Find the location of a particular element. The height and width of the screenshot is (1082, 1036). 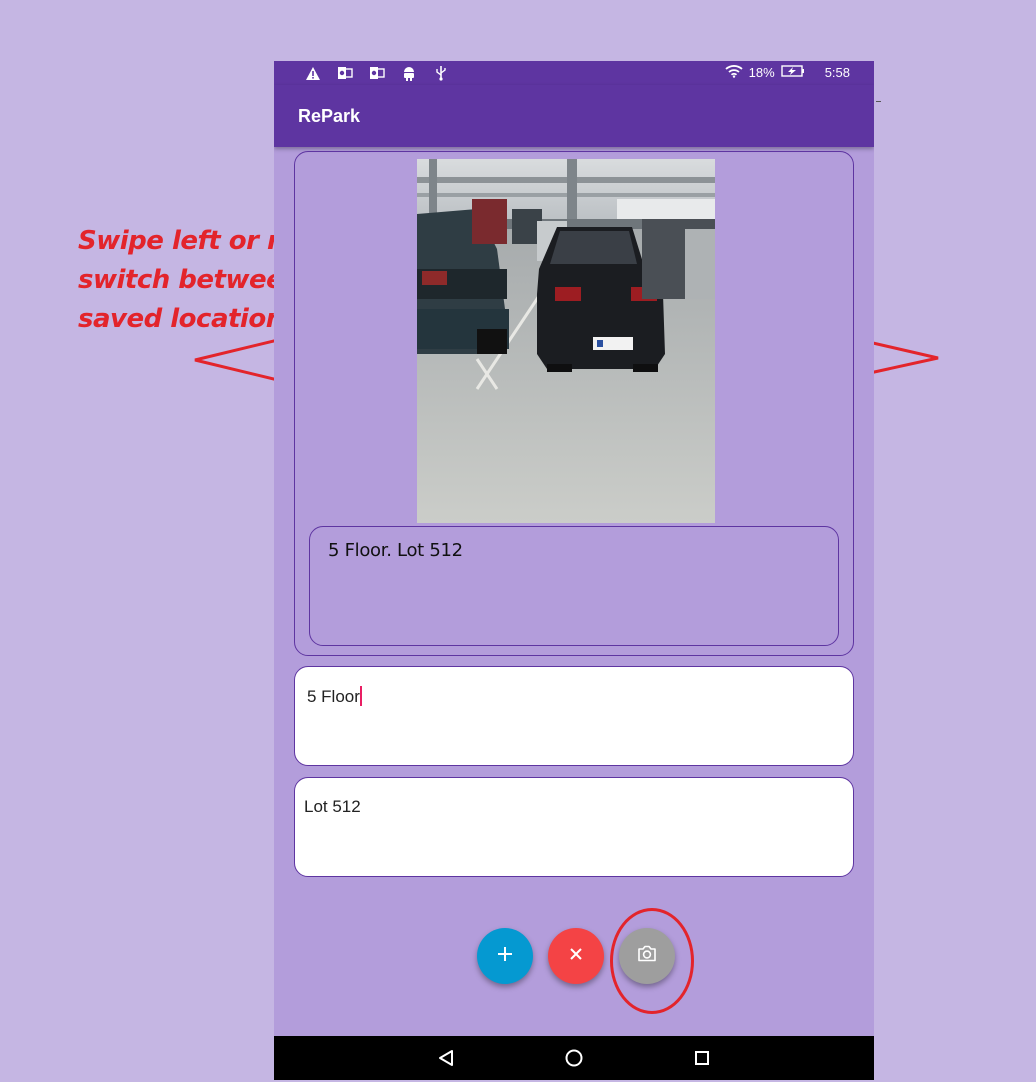

note-box: 5 Floor. Lot 512 is located at coordinates (574, 586).